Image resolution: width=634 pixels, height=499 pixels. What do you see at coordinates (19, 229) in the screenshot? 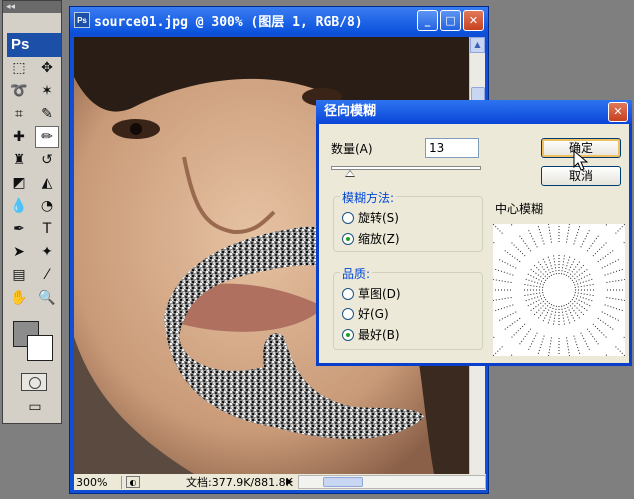
I see `pen-tool-icon: ✒` at bounding box center [19, 229].